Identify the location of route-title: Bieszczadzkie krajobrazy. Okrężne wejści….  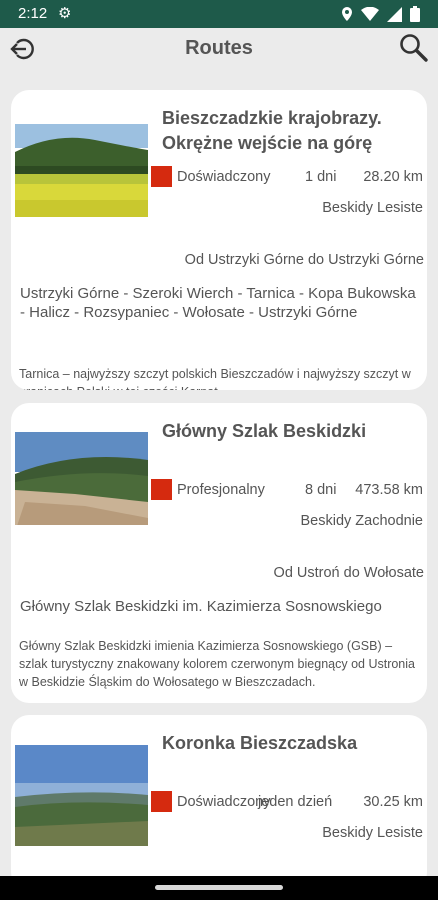
(272, 130).